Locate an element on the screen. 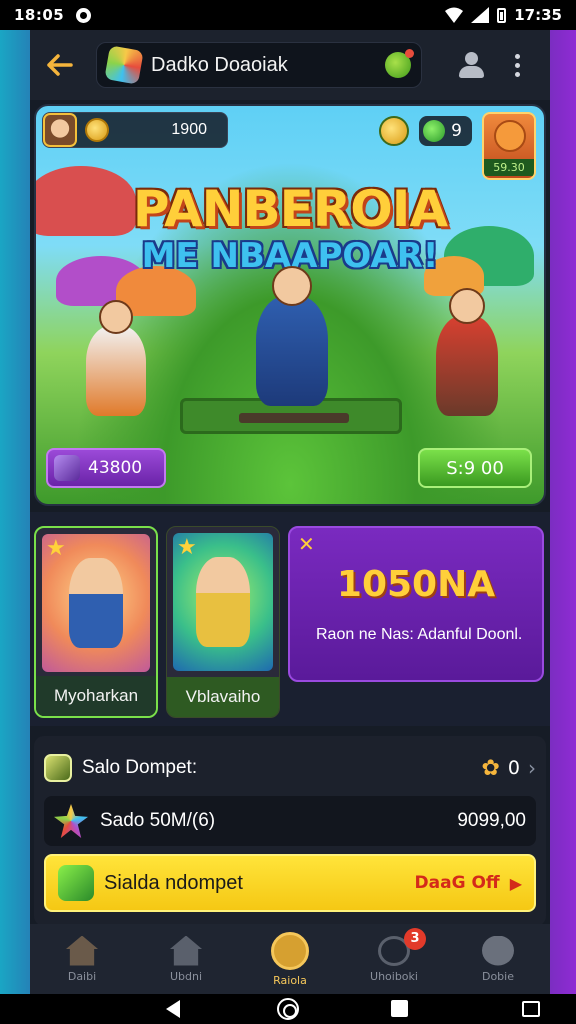 This screenshot has width=576, height=1024. user-icon-head is located at coordinates (471, 58).